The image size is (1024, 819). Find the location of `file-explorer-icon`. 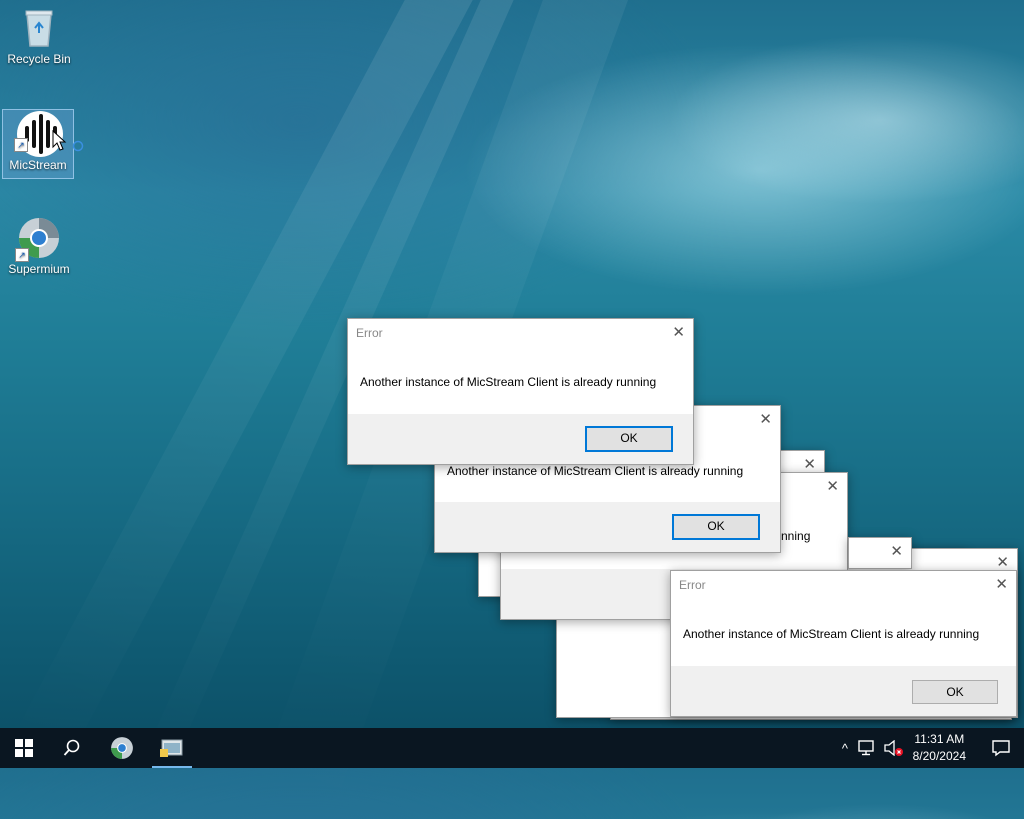

file-explorer-icon is located at coordinates (171, 748).